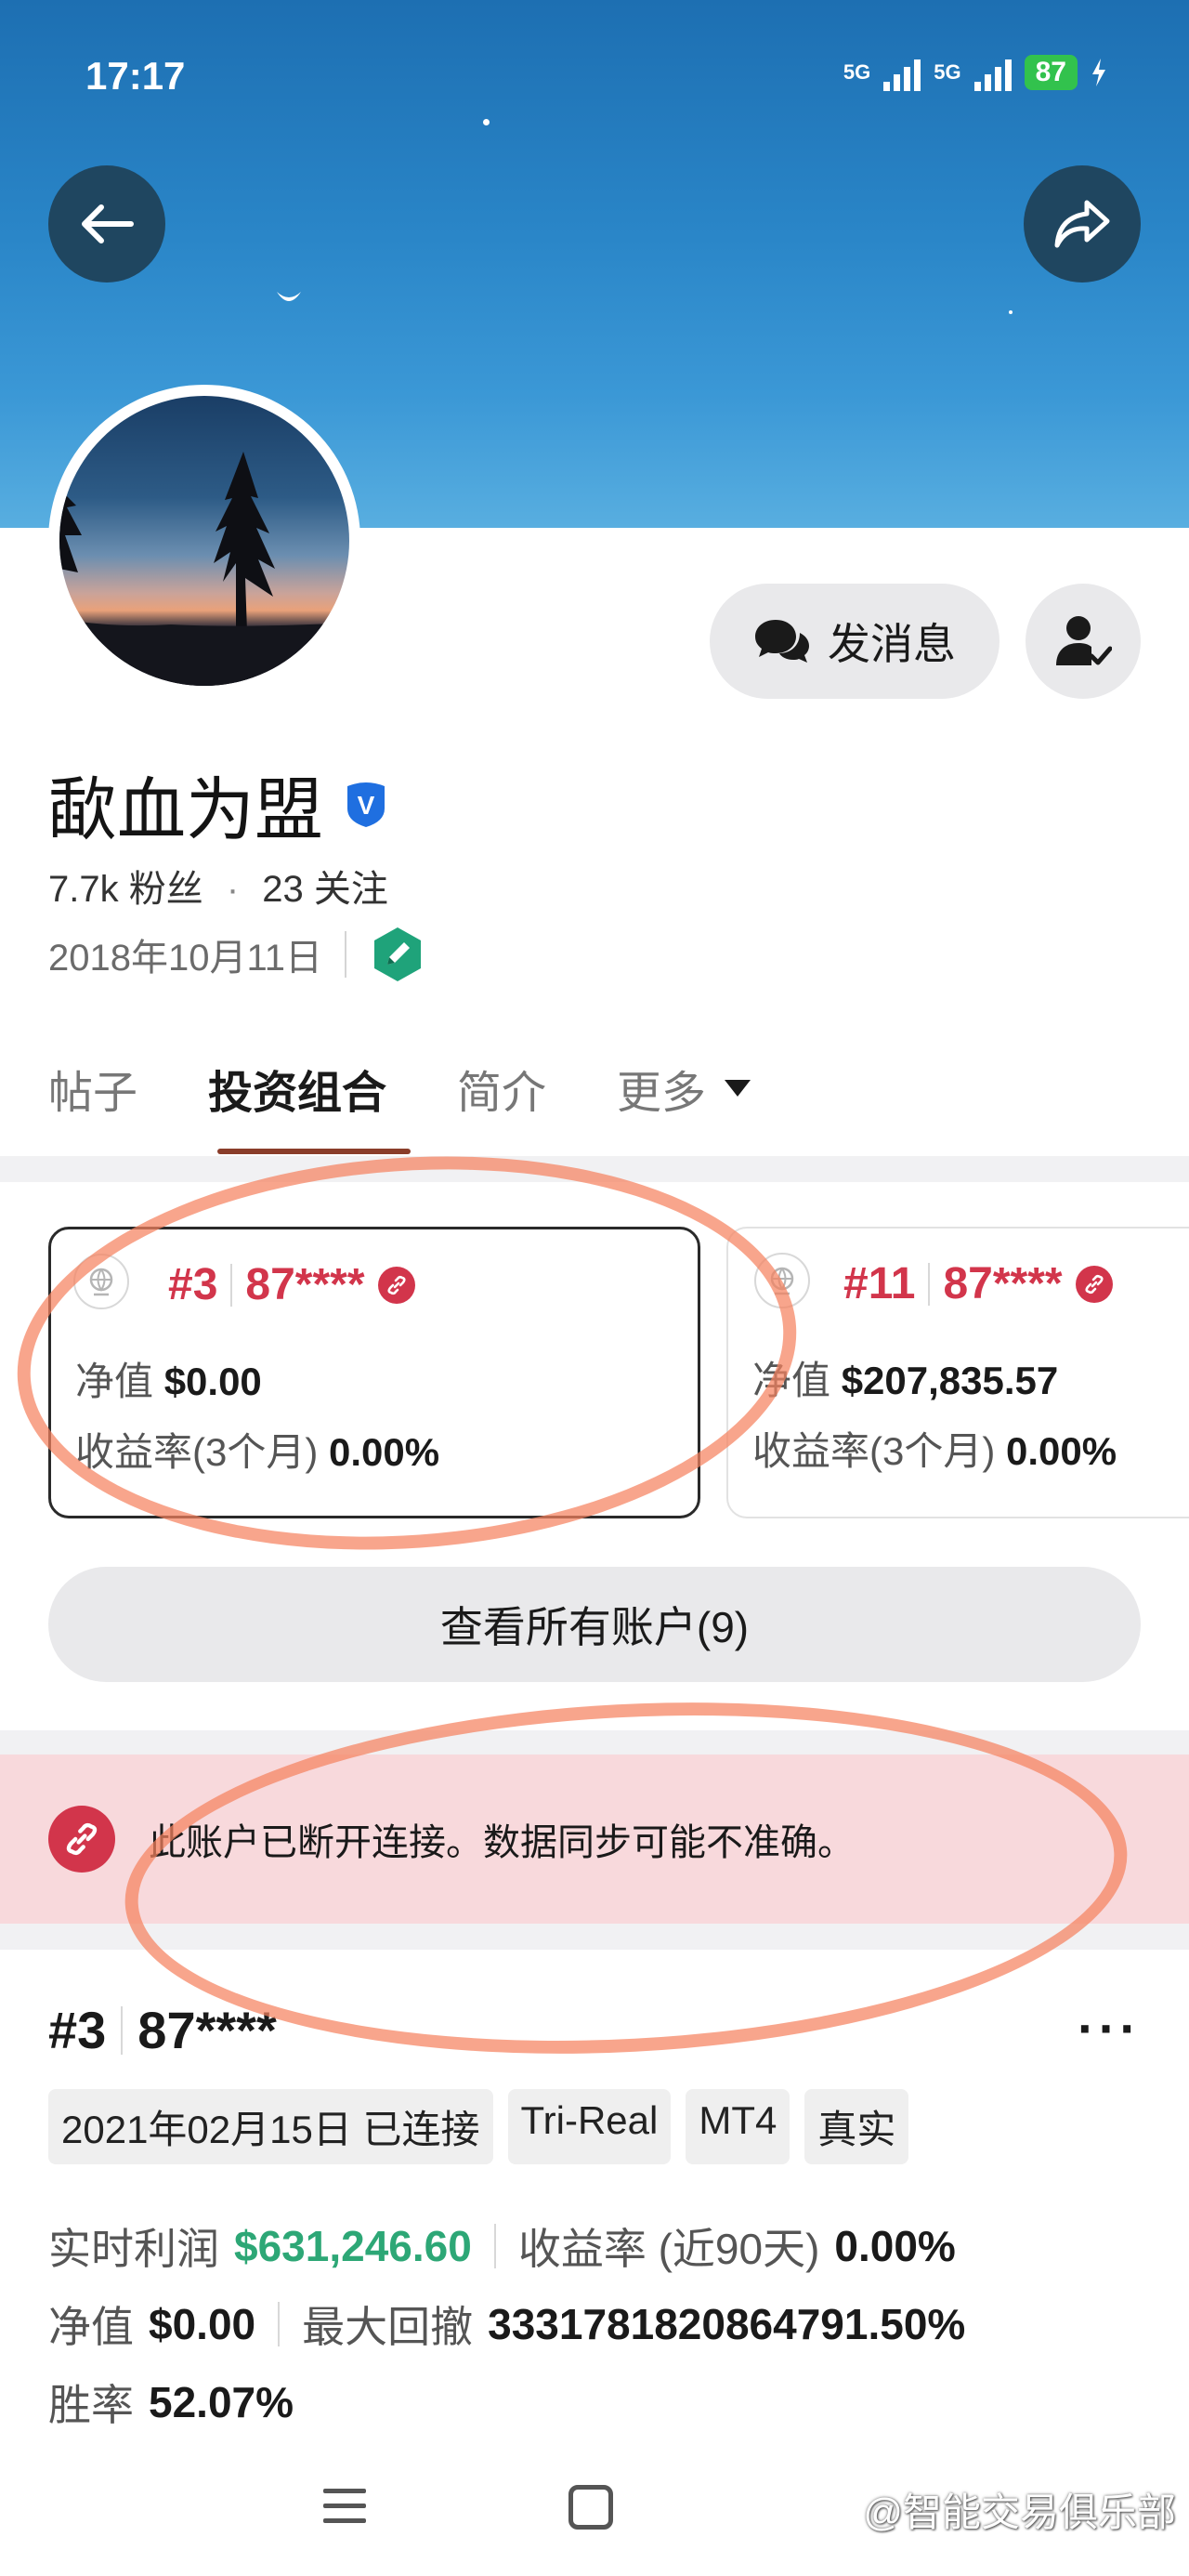 The width and height of the screenshot is (1189, 2576). What do you see at coordinates (400, 1088) in the screenshot?
I see `profile-tabs: 帖子 投资组合 简介 更多` at bounding box center [400, 1088].